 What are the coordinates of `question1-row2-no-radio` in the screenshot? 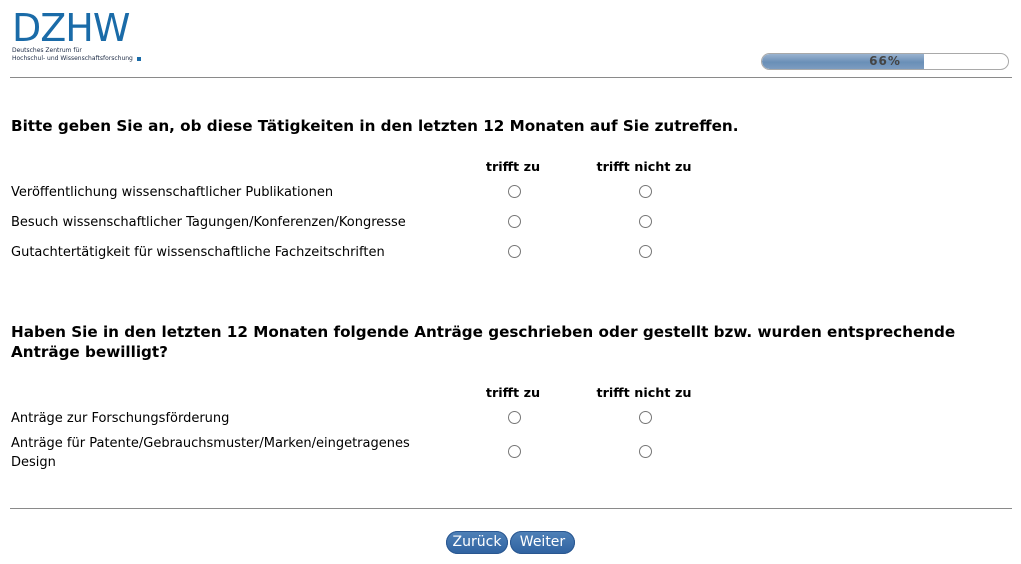 It's located at (645, 221).